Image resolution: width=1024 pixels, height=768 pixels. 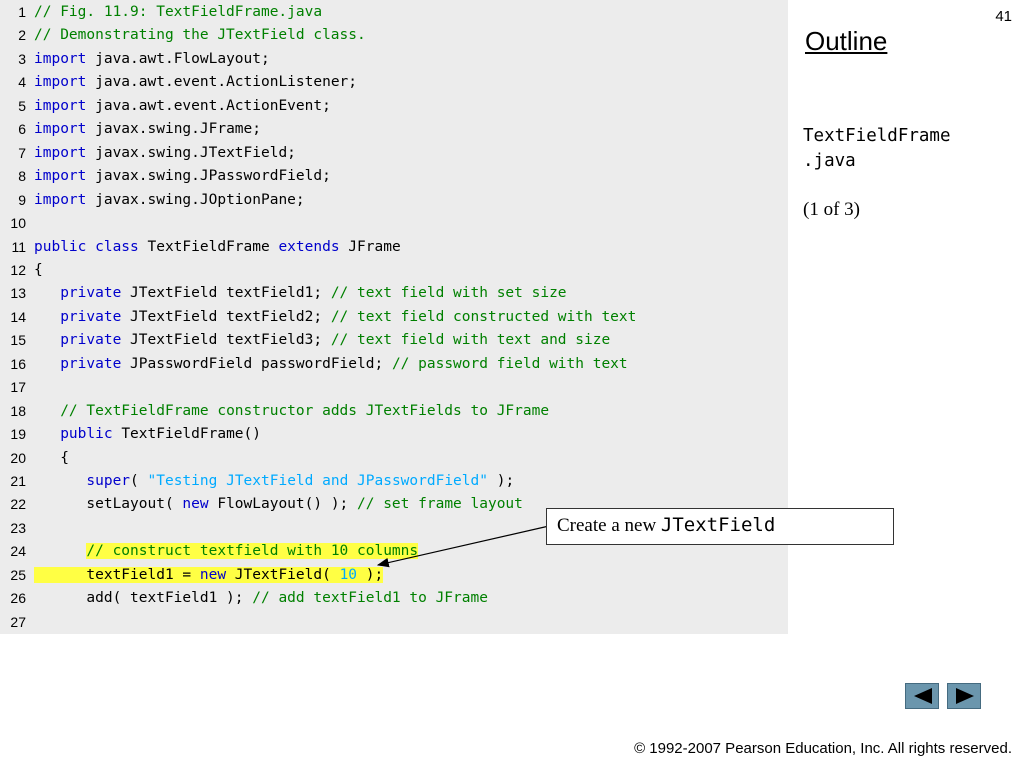 I want to click on line-source: import javax.swing.JPasswordField;, so click(x=182, y=176).